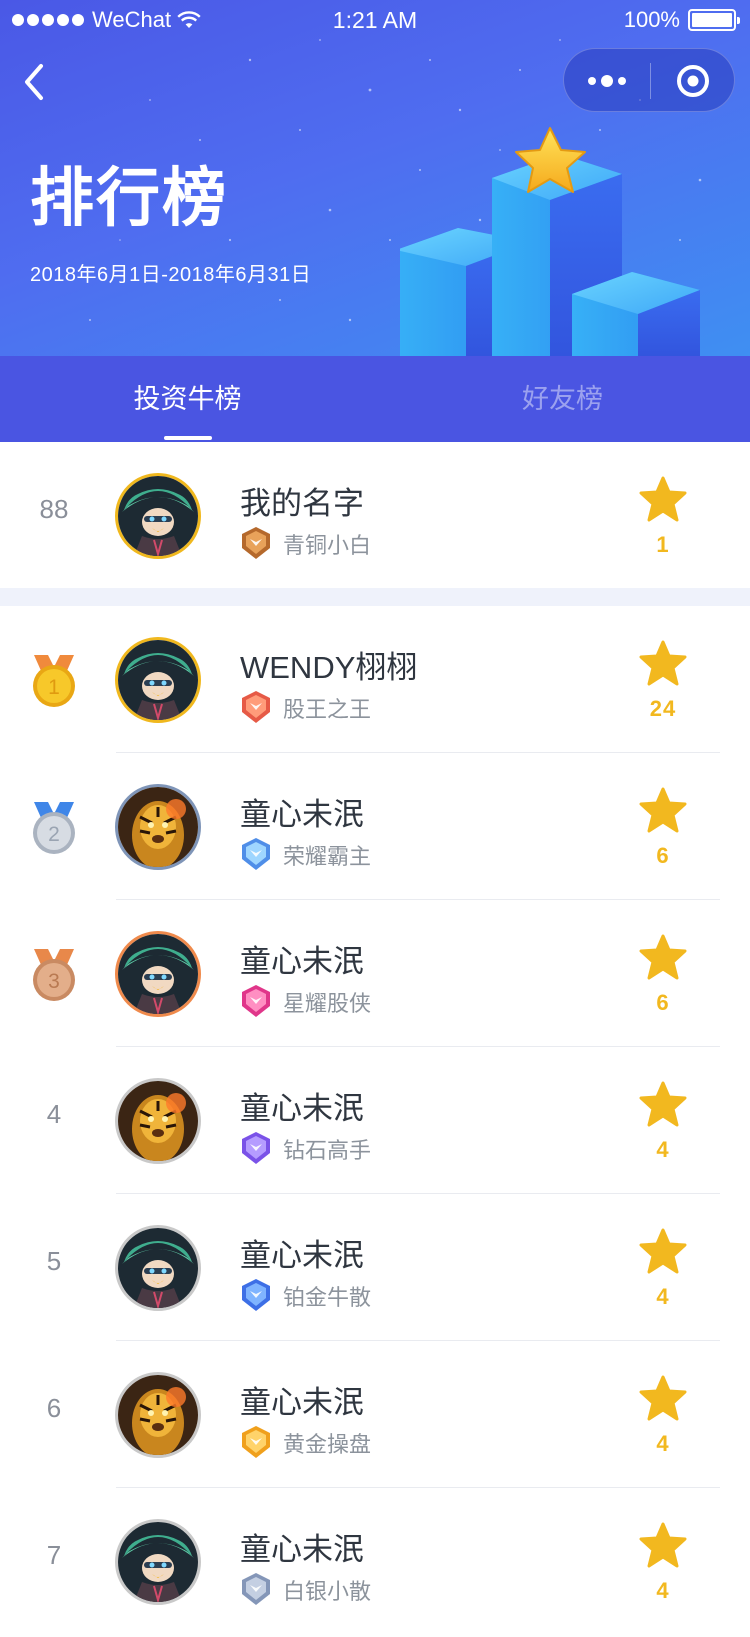  I want to click on rank-number: 6, so click(54, 1408).